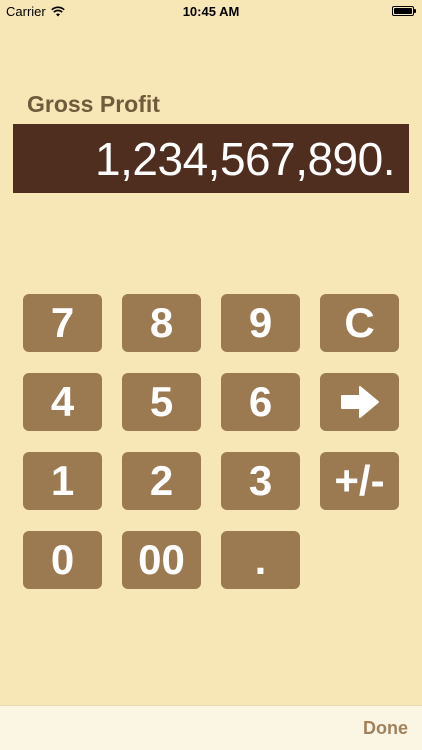 This screenshot has height=750, width=422. I want to click on key-6: 6, so click(260, 402).